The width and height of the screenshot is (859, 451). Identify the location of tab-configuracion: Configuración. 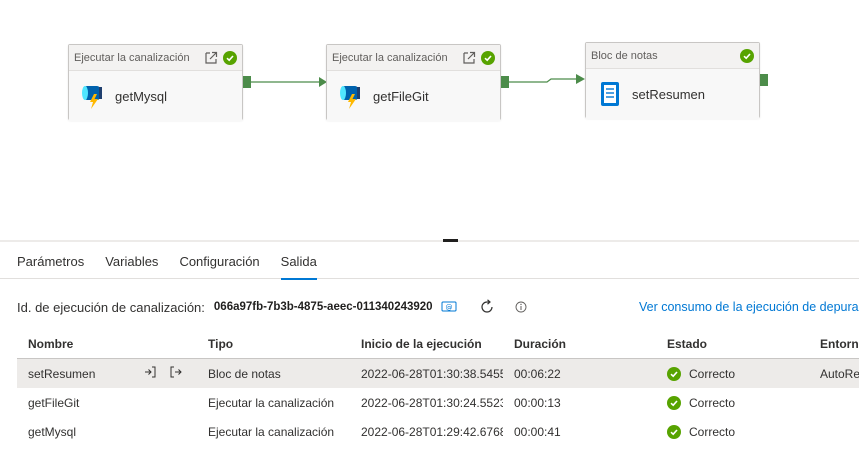
(219, 261).